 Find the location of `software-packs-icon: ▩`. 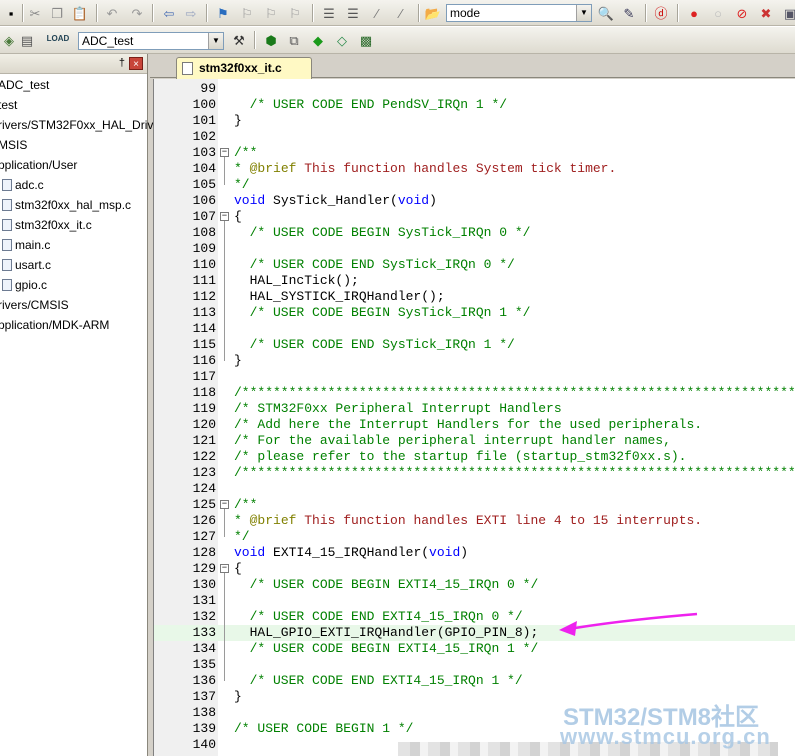

software-packs-icon: ▩ is located at coordinates (366, 40).